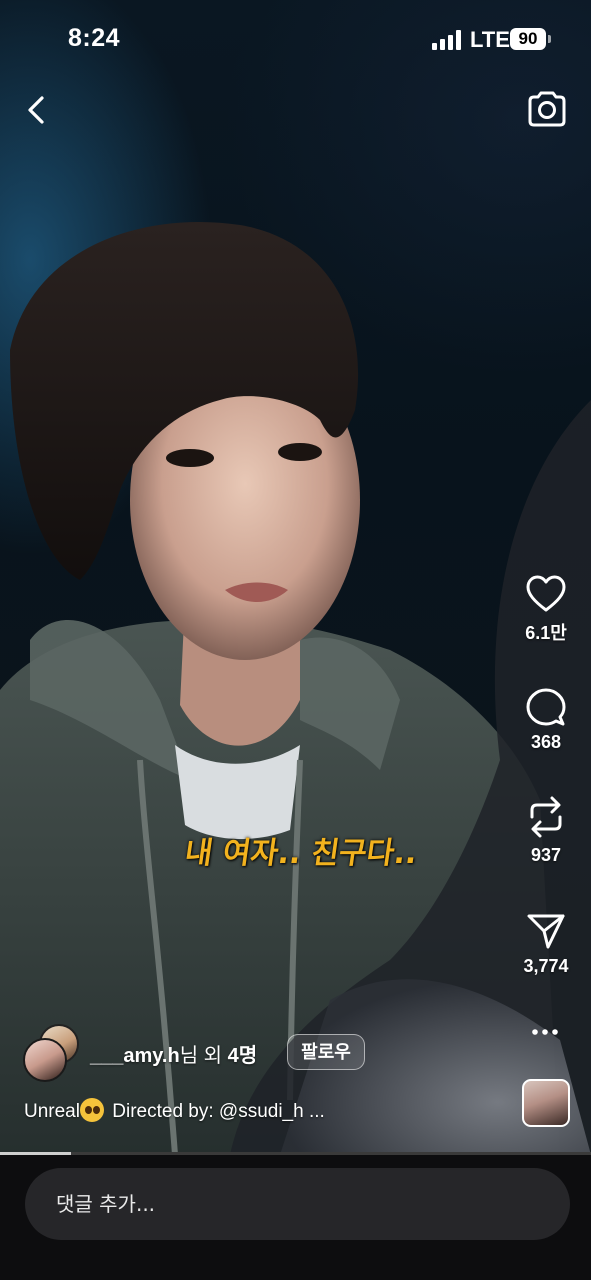 Image resolution: width=591 pixels, height=1280 pixels. I want to click on battery-icon: 90, so click(530, 39).